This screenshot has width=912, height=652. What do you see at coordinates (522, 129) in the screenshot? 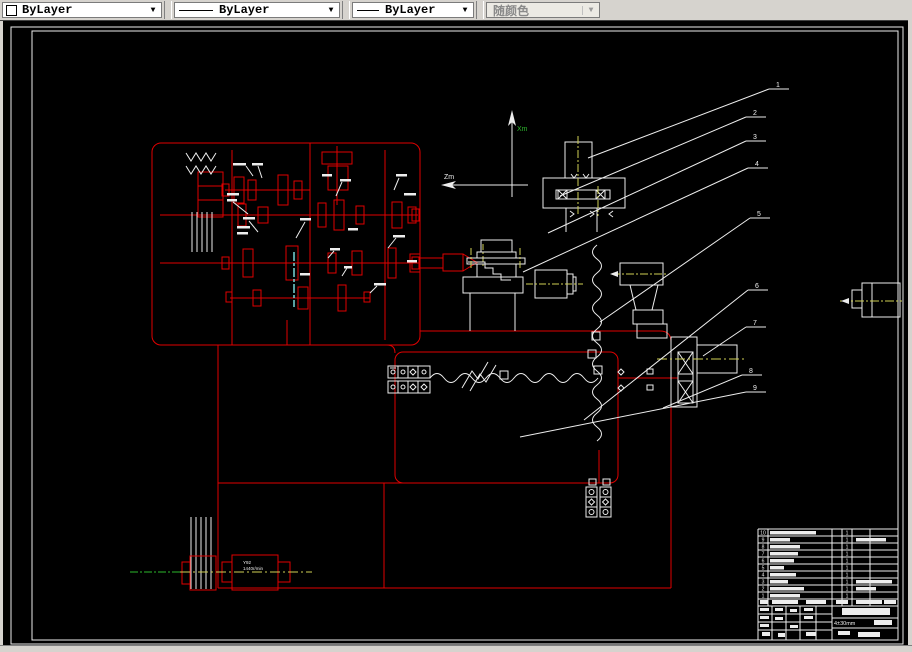
I see `x-axis-label: Xm` at bounding box center [522, 129].